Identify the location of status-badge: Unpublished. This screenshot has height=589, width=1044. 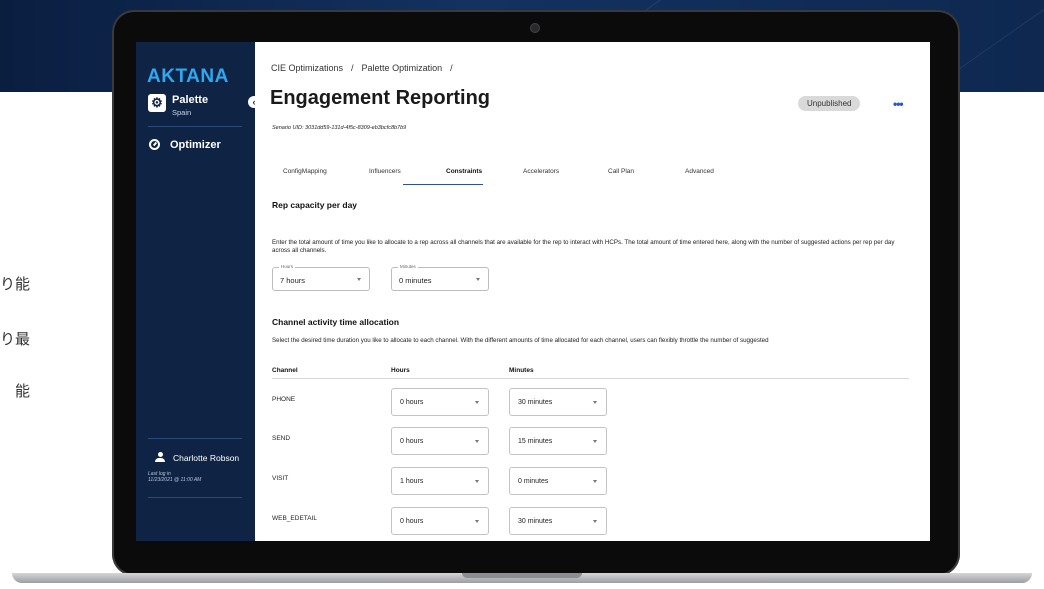
(829, 103).